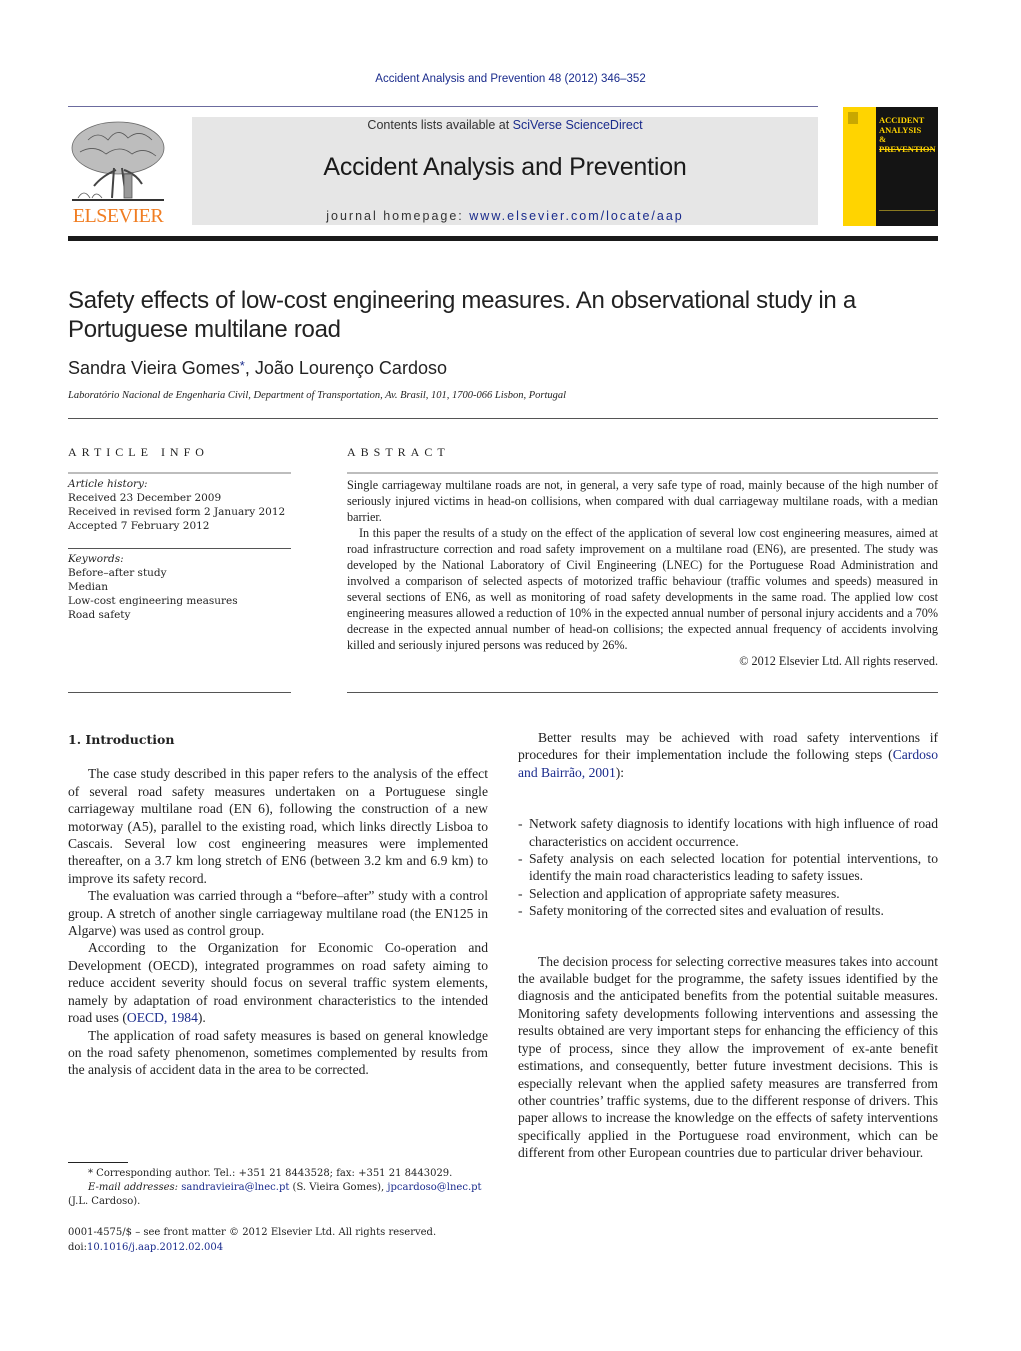 The width and height of the screenshot is (1021, 1351). I want to click on cover-yellow-band, so click(859, 166).